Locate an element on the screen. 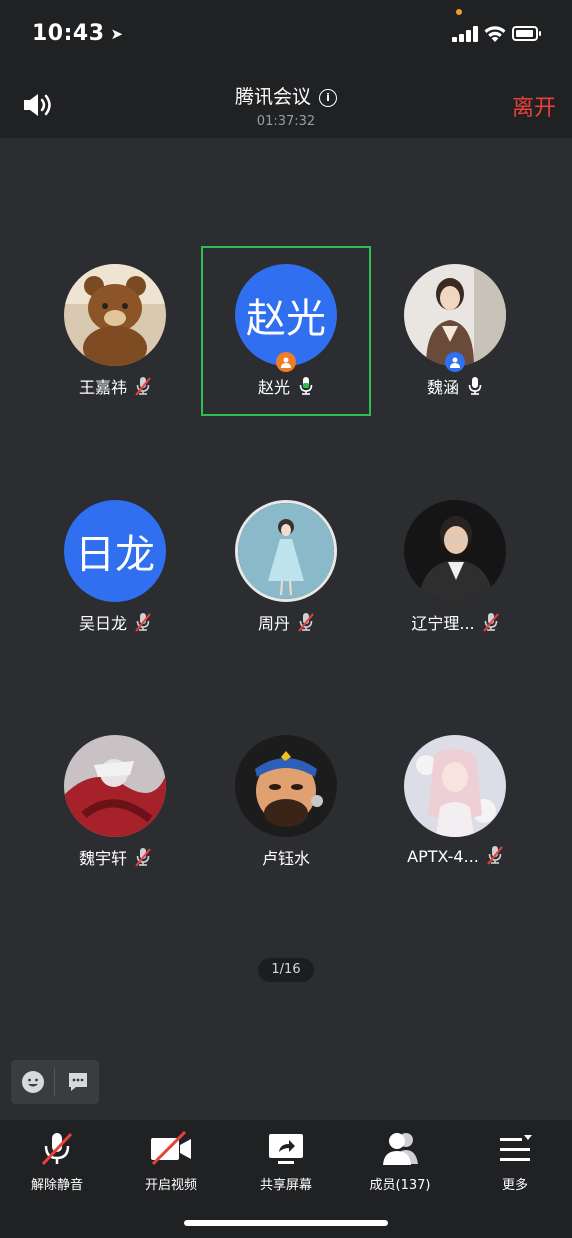  participant-avatar: 日龙 is located at coordinates (115, 551).